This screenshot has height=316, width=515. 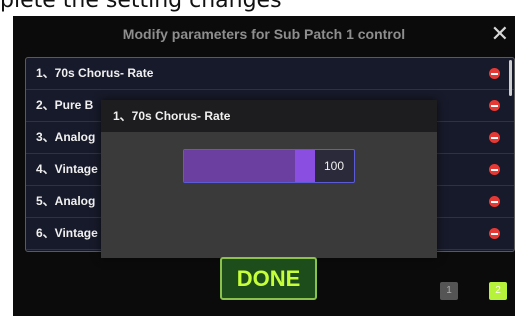 I want to click on value-slider: 100, so click(x=269, y=166).